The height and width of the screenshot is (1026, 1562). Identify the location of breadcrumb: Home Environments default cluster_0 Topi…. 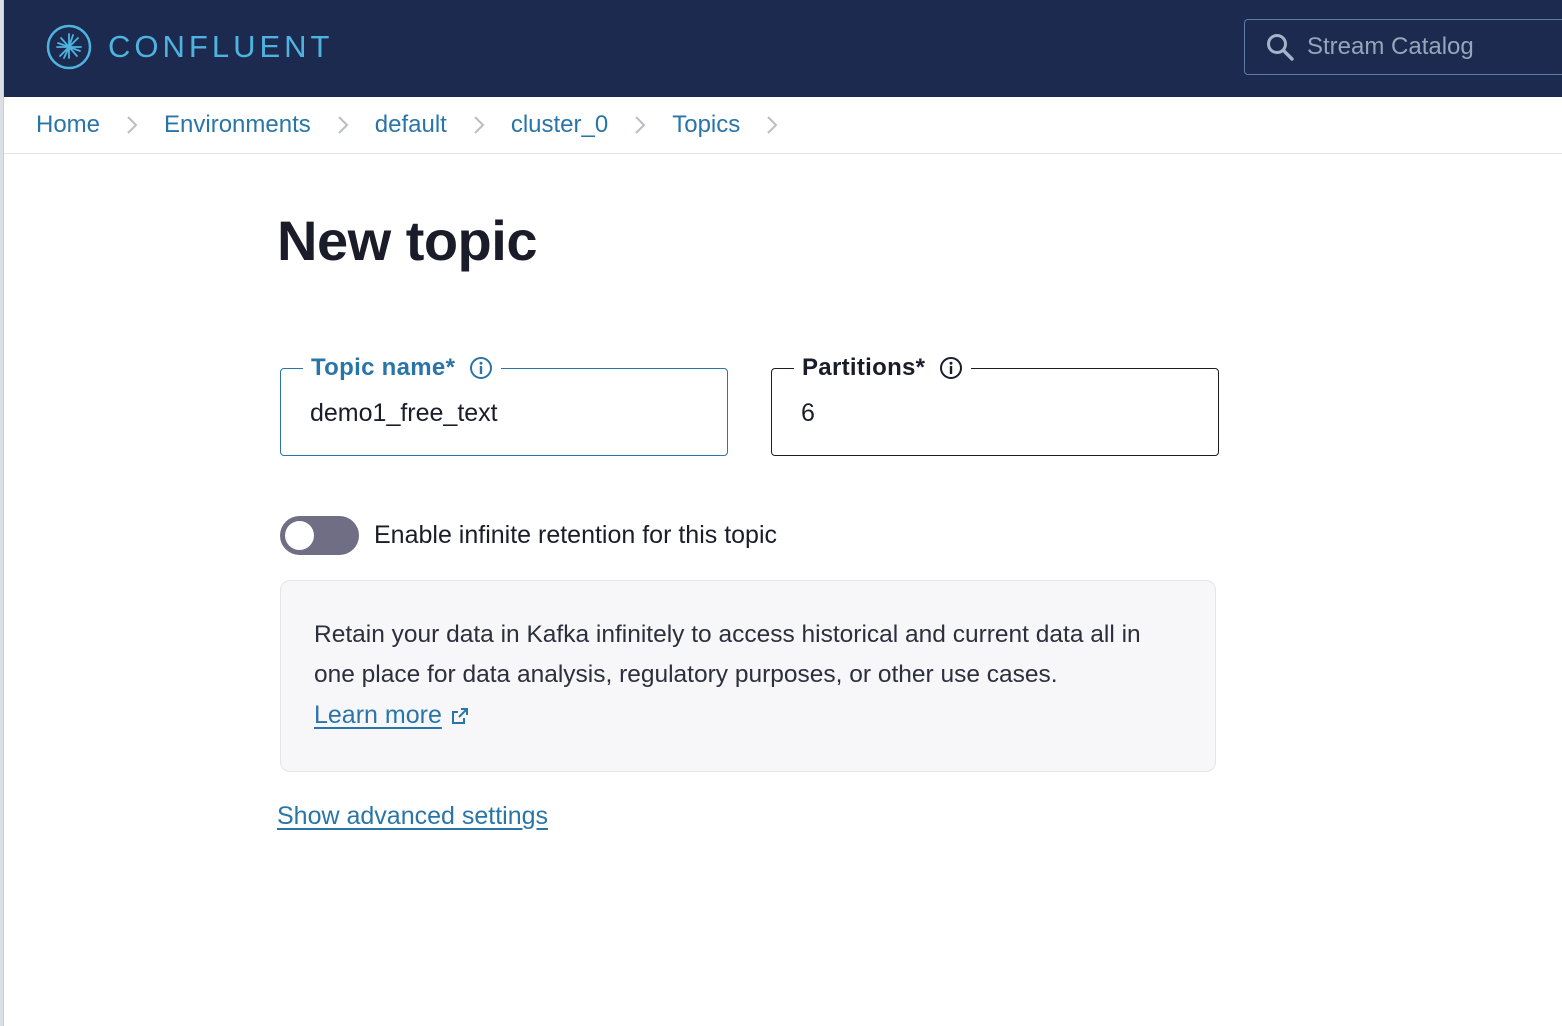
(783, 125).